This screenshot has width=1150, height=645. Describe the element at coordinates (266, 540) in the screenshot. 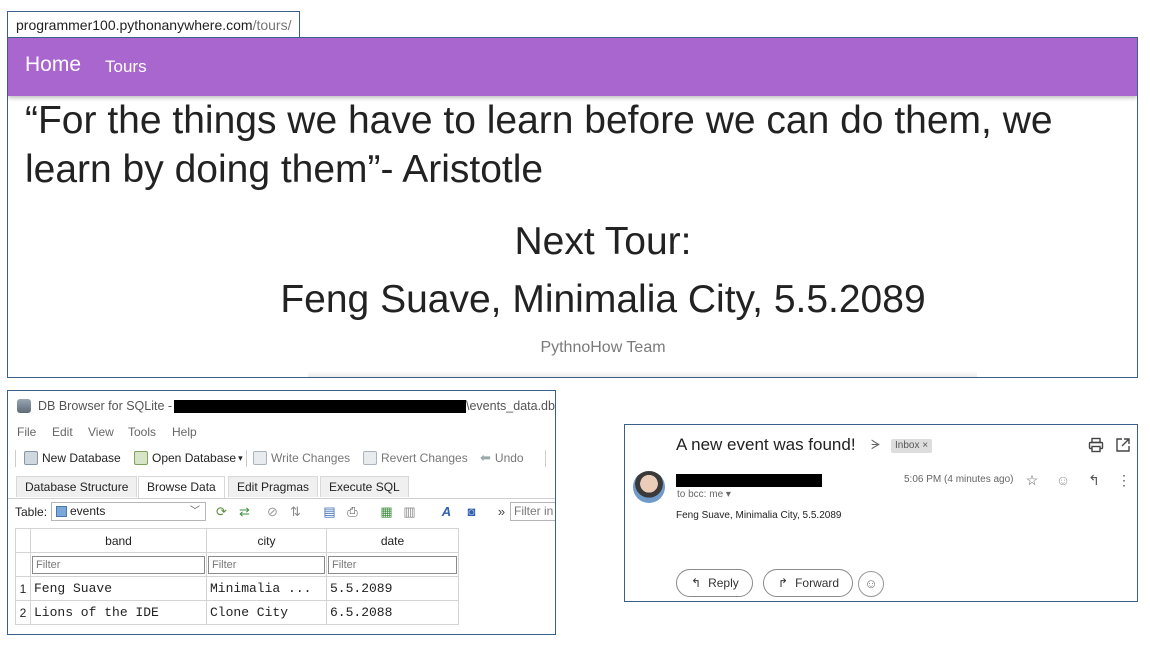

I see `column-header-city: city` at that location.